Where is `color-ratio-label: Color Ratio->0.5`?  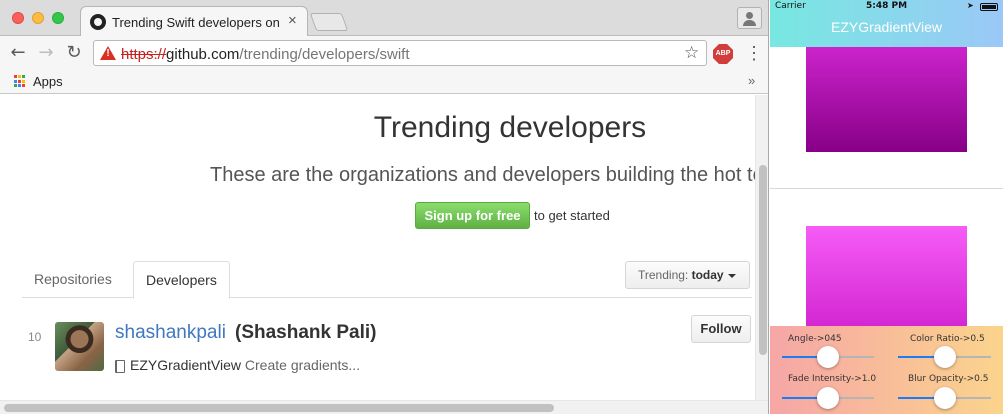 color-ratio-label: Color Ratio->0.5 is located at coordinates (947, 339).